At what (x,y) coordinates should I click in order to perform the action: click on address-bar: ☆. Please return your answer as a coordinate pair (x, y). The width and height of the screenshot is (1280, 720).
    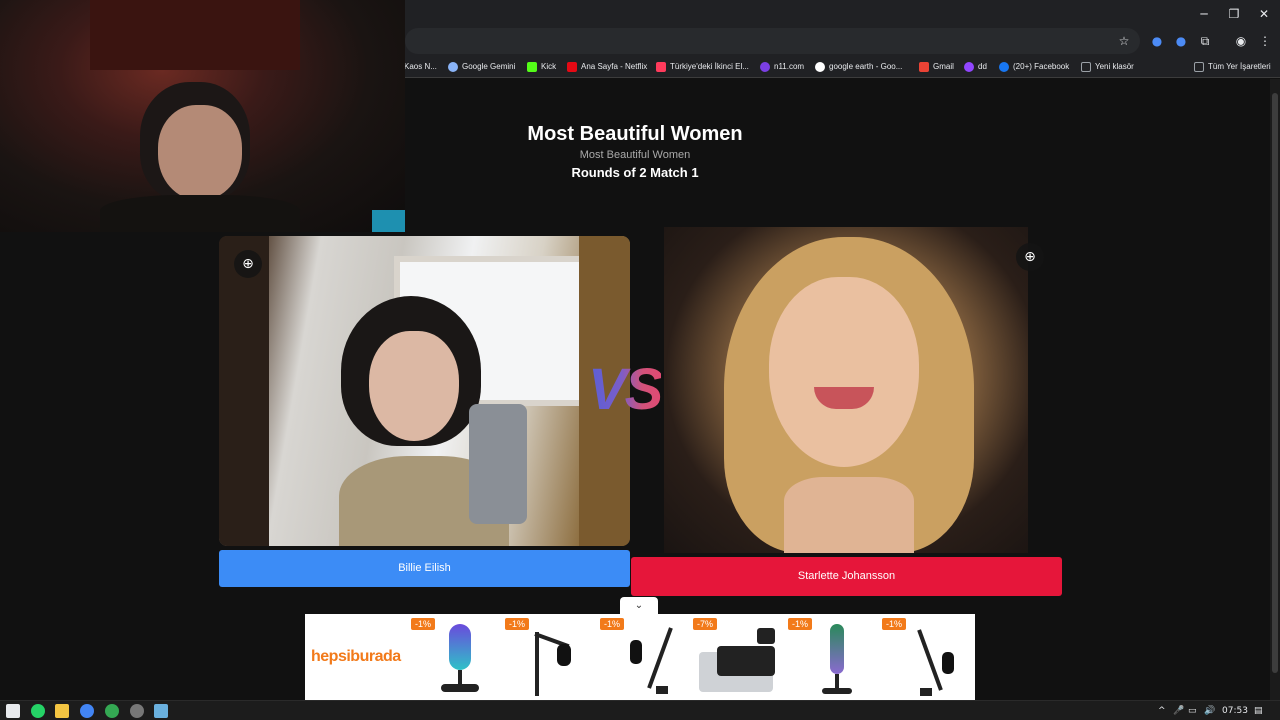
    Looking at the image, I should click on (772, 41).